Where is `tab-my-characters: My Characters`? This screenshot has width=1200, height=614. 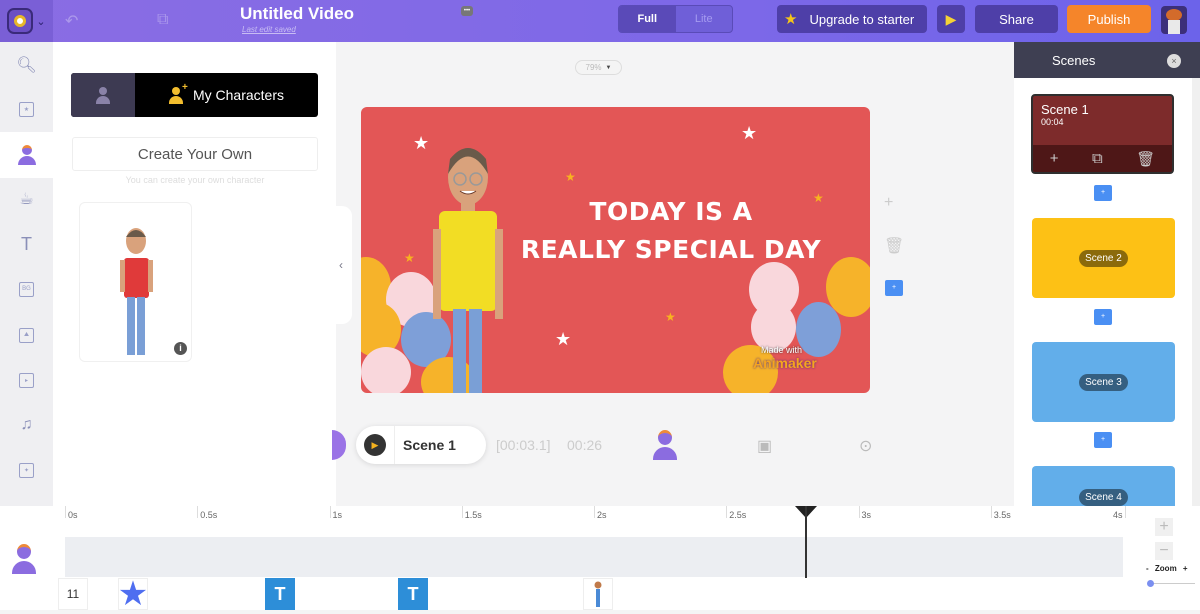 tab-my-characters: My Characters is located at coordinates (226, 95).